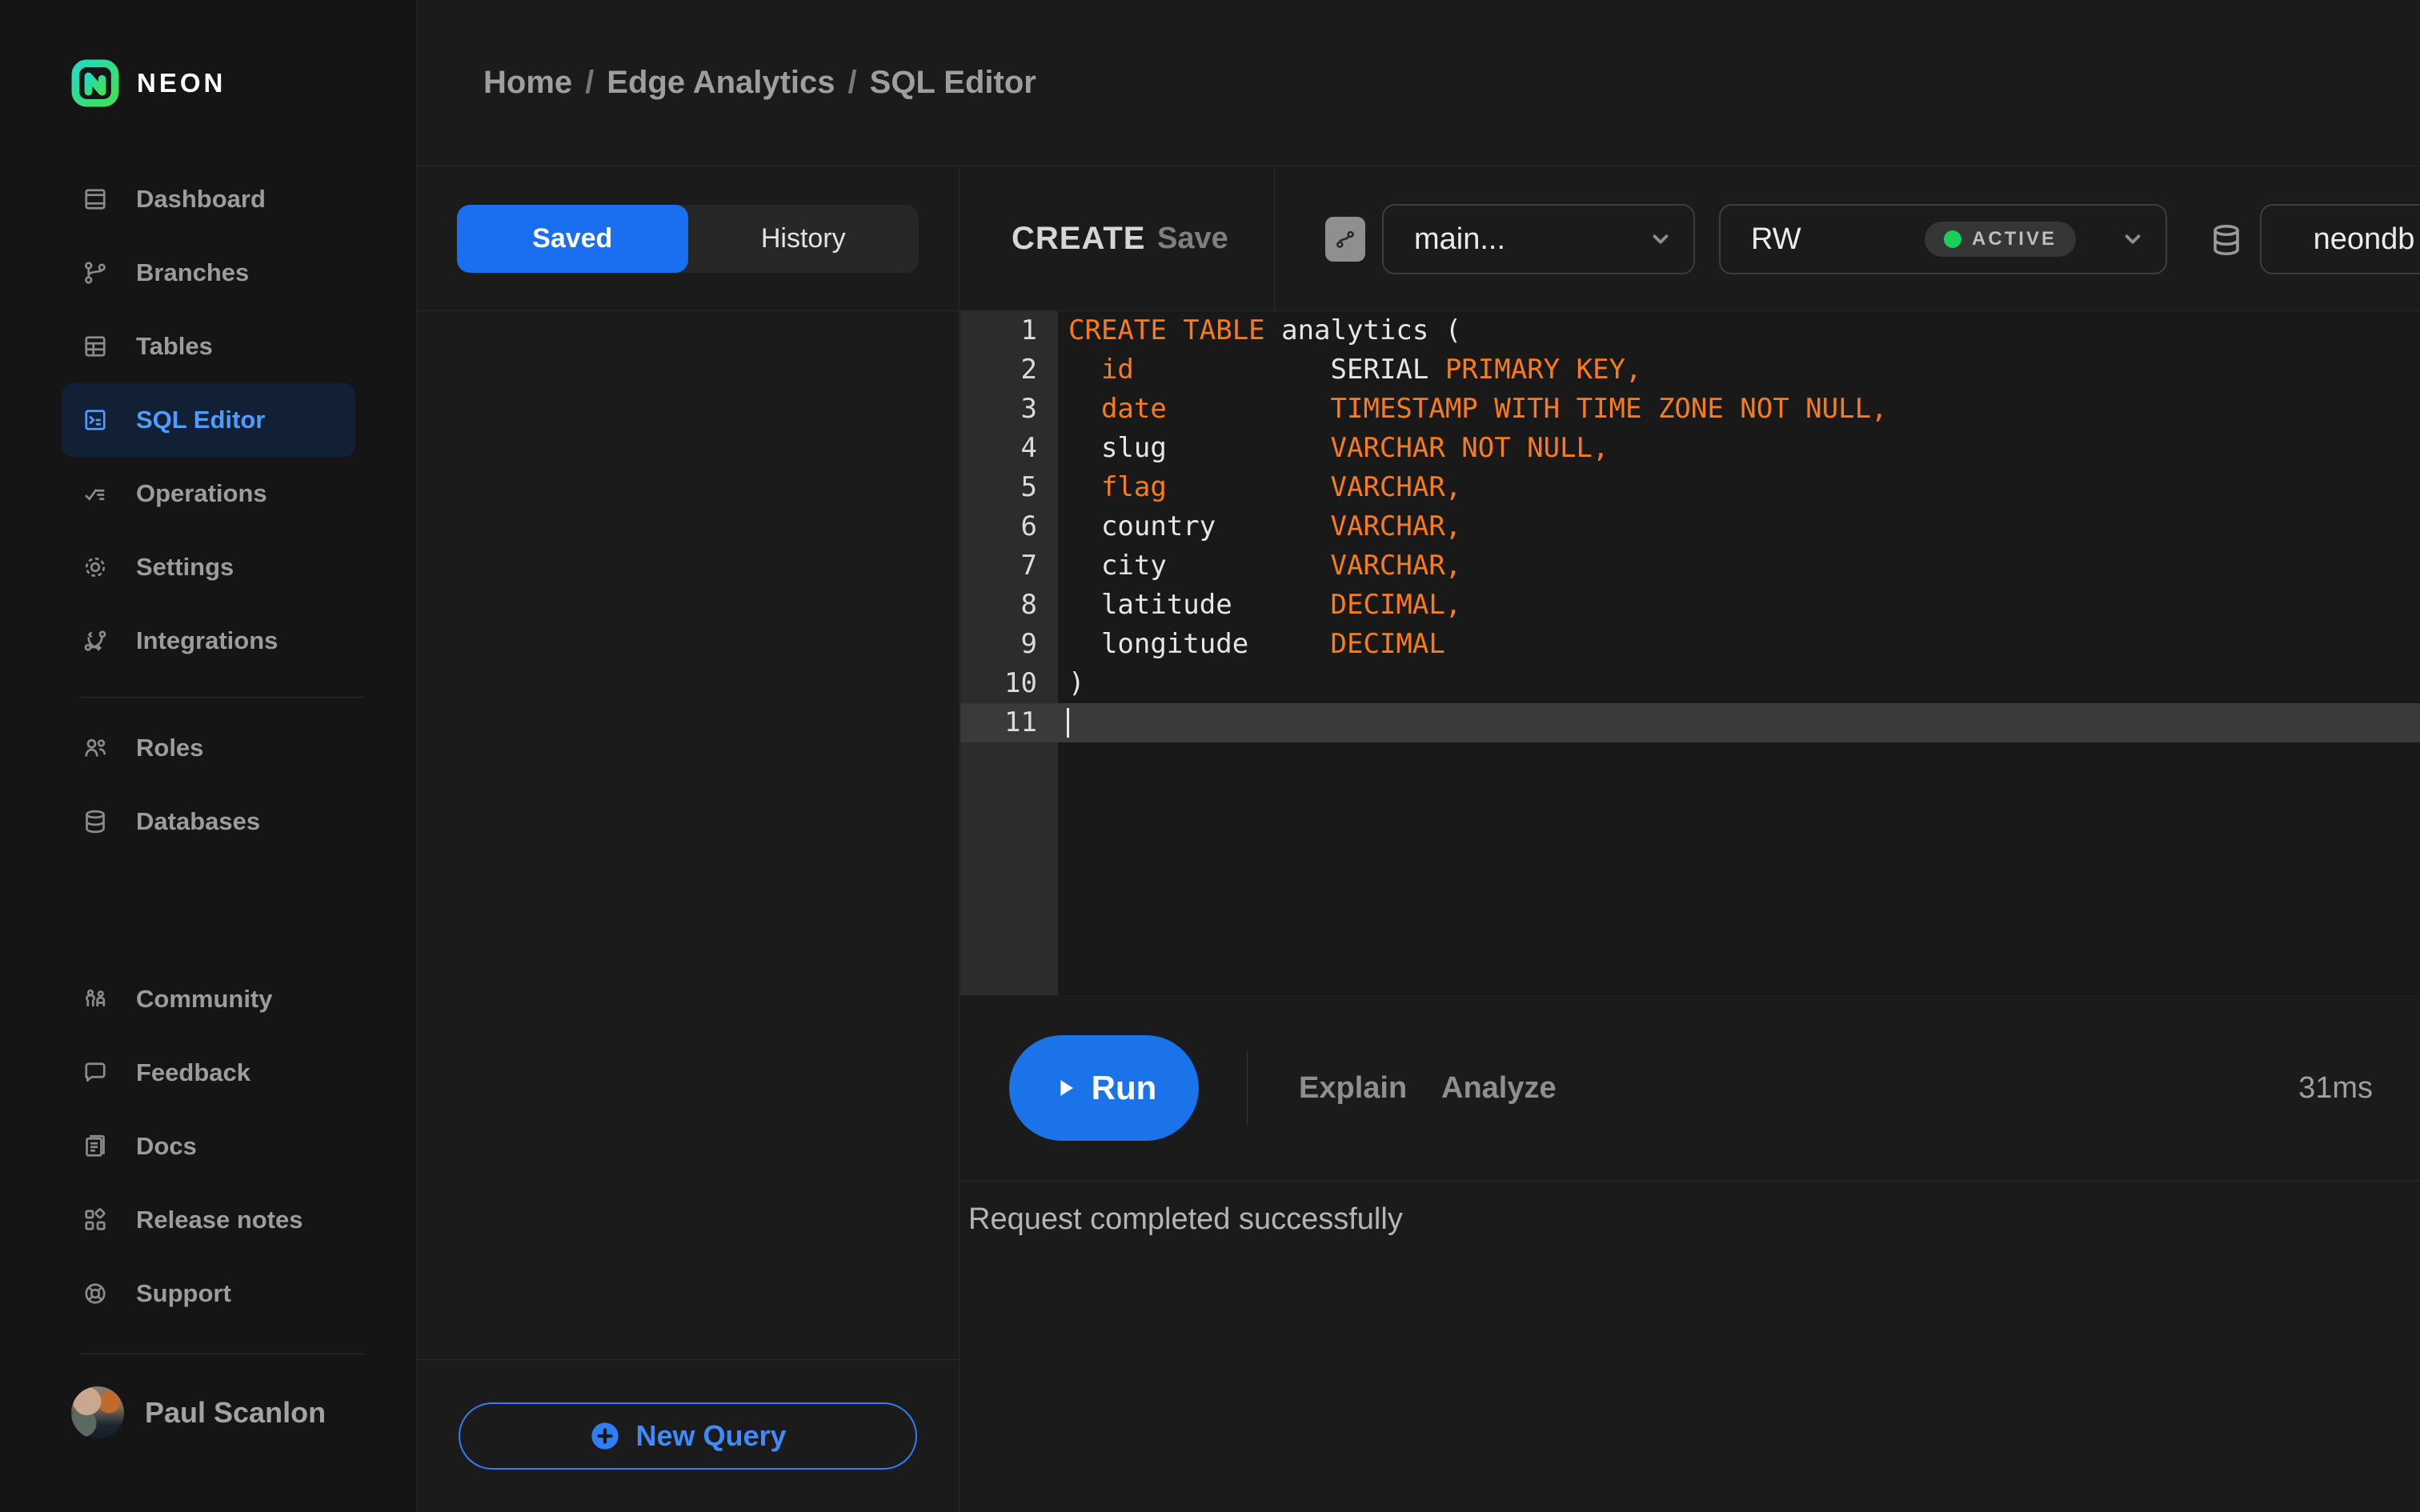 The image size is (2420, 1512). What do you see at coordinates (952, 82) in the screenshot?
I see `breadcrumb-current: SQL Editor` at bounding box center [952, 82].